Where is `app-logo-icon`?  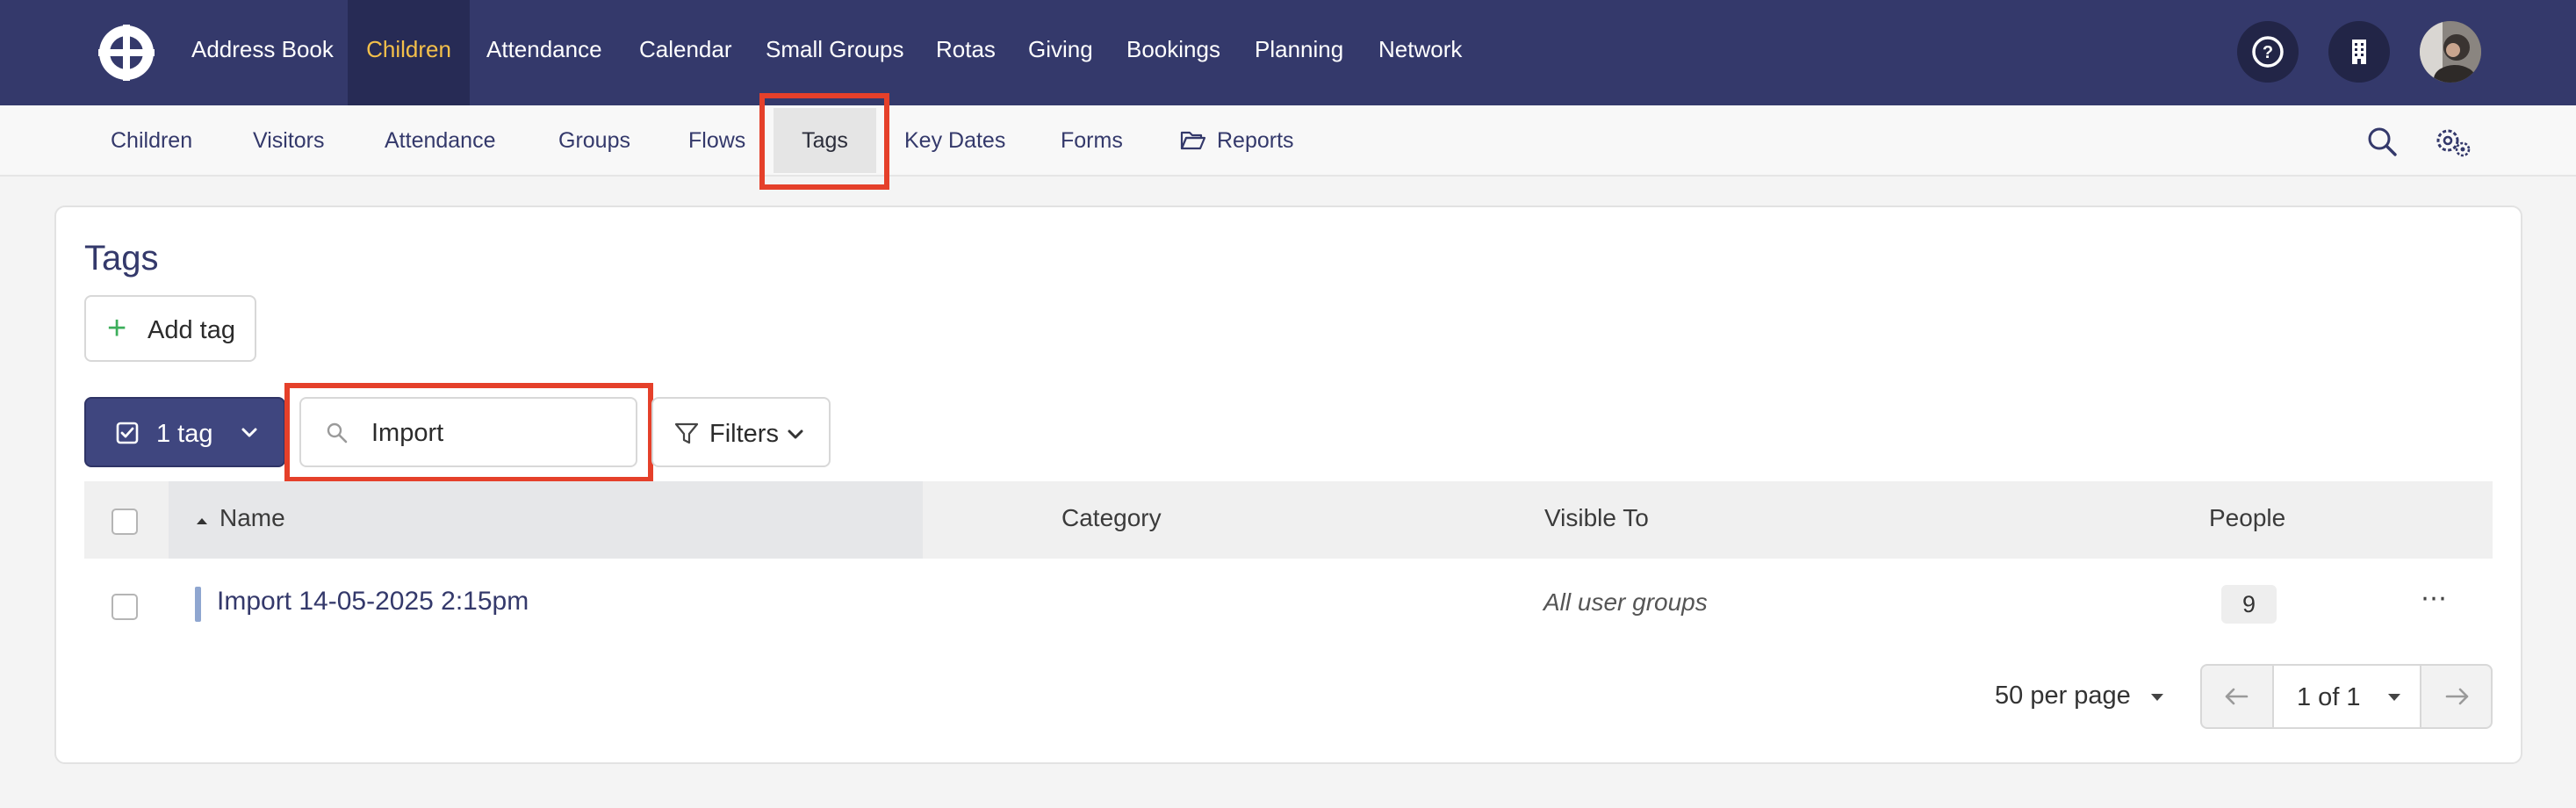 app-logo-icon is located at coordinates (126, 53).